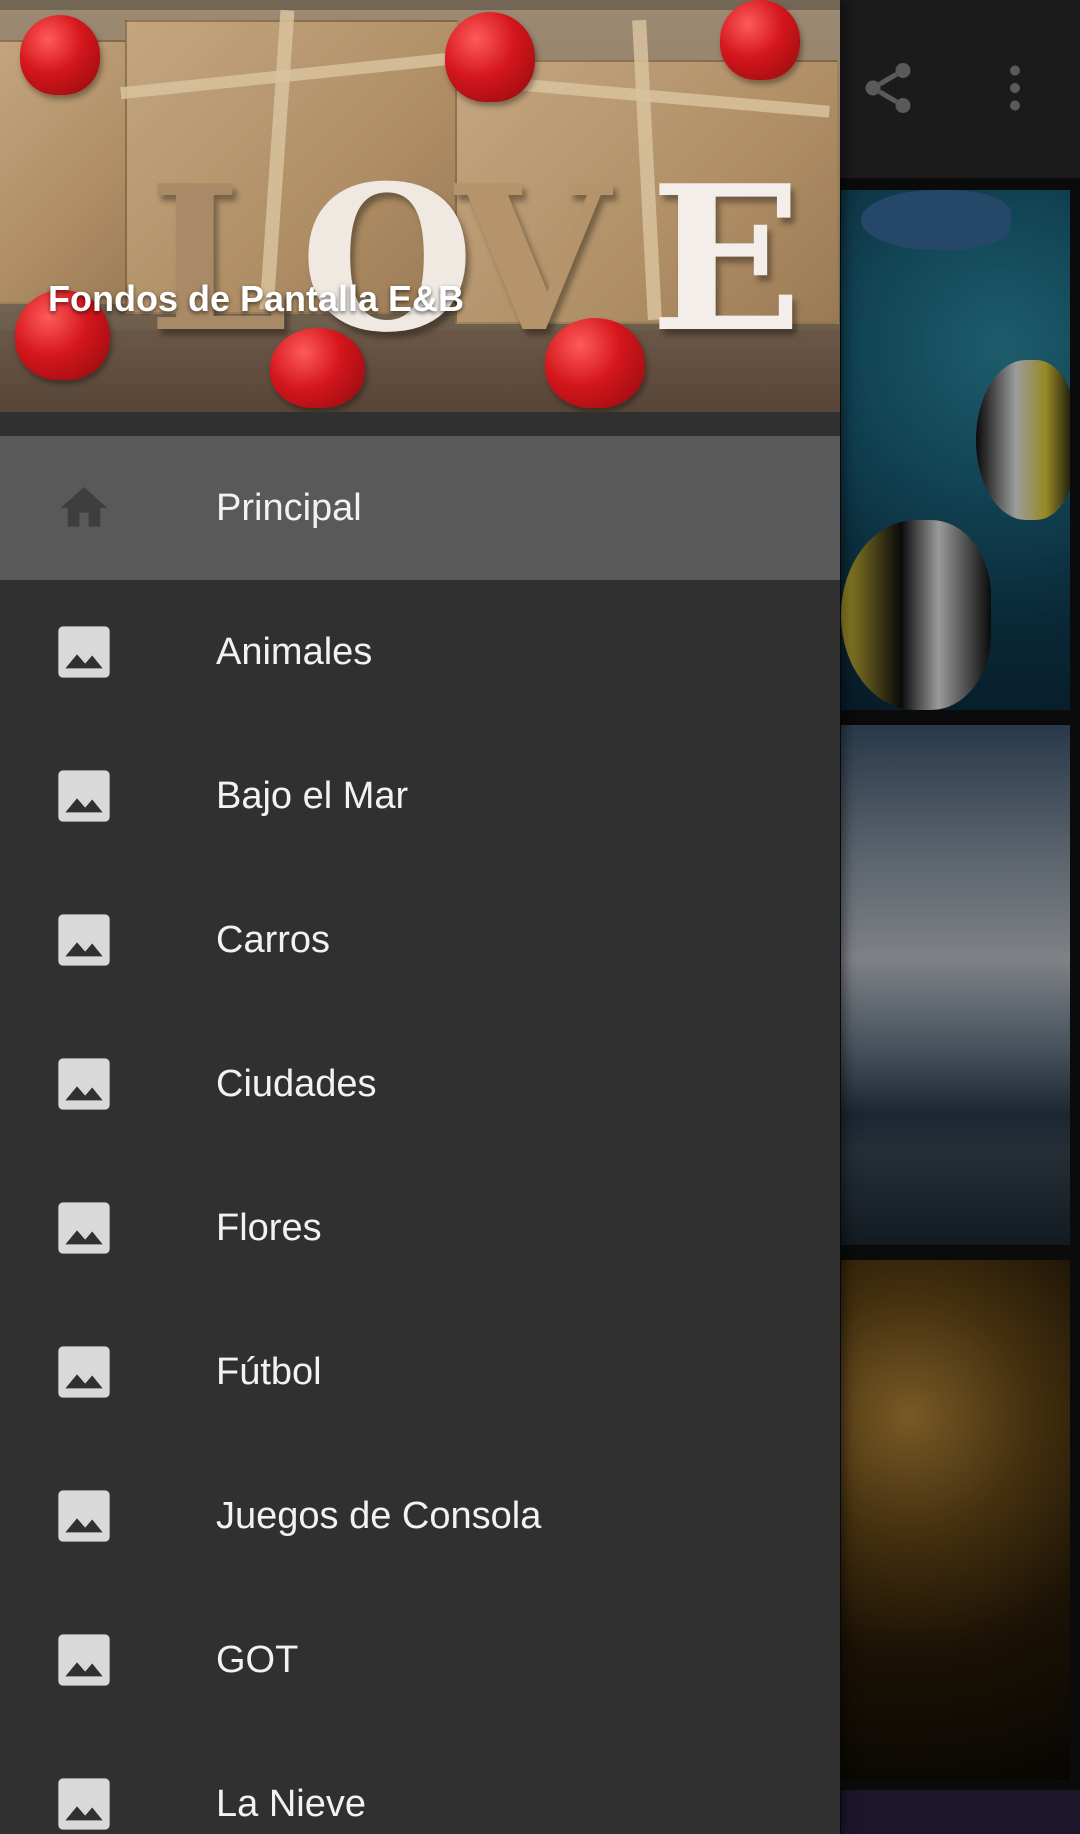 The width and height of the screenshot is (1080, 1834). Describe the element at coordinates (420, 940) in the screenshot. I see `menu-item-carros: Carros` at that location.